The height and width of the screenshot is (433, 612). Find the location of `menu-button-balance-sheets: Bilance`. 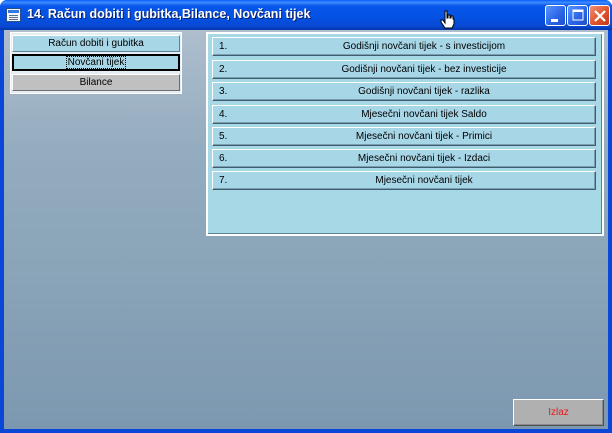

menu-button-balance-sheets: Bilance is located at coordinates (96, 82).